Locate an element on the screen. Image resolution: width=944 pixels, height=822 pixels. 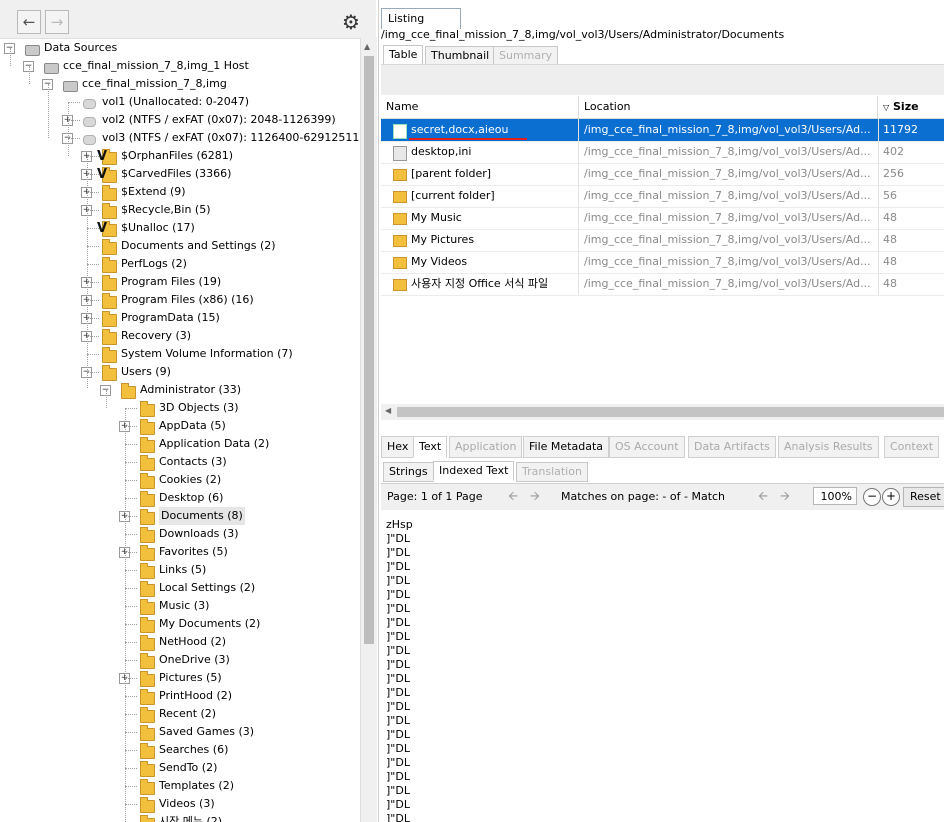
tree-node-label: NetHood (2) is located at coordinates (193, 641).